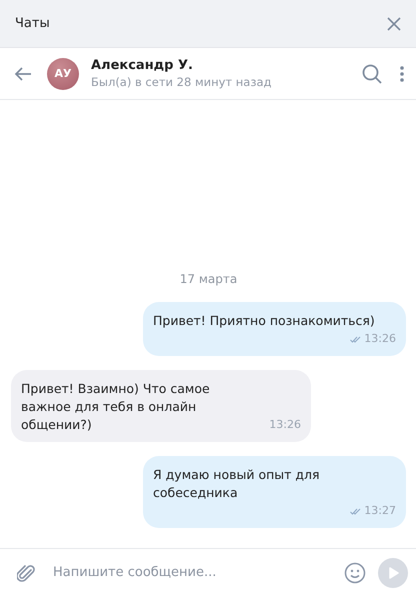 Image resolution: width=416 pixels, height=596 pixels. I want to click on message-text: Привет! Взаимно) Что самое важное для тебя в онлайн общении?), so click(116, 407).